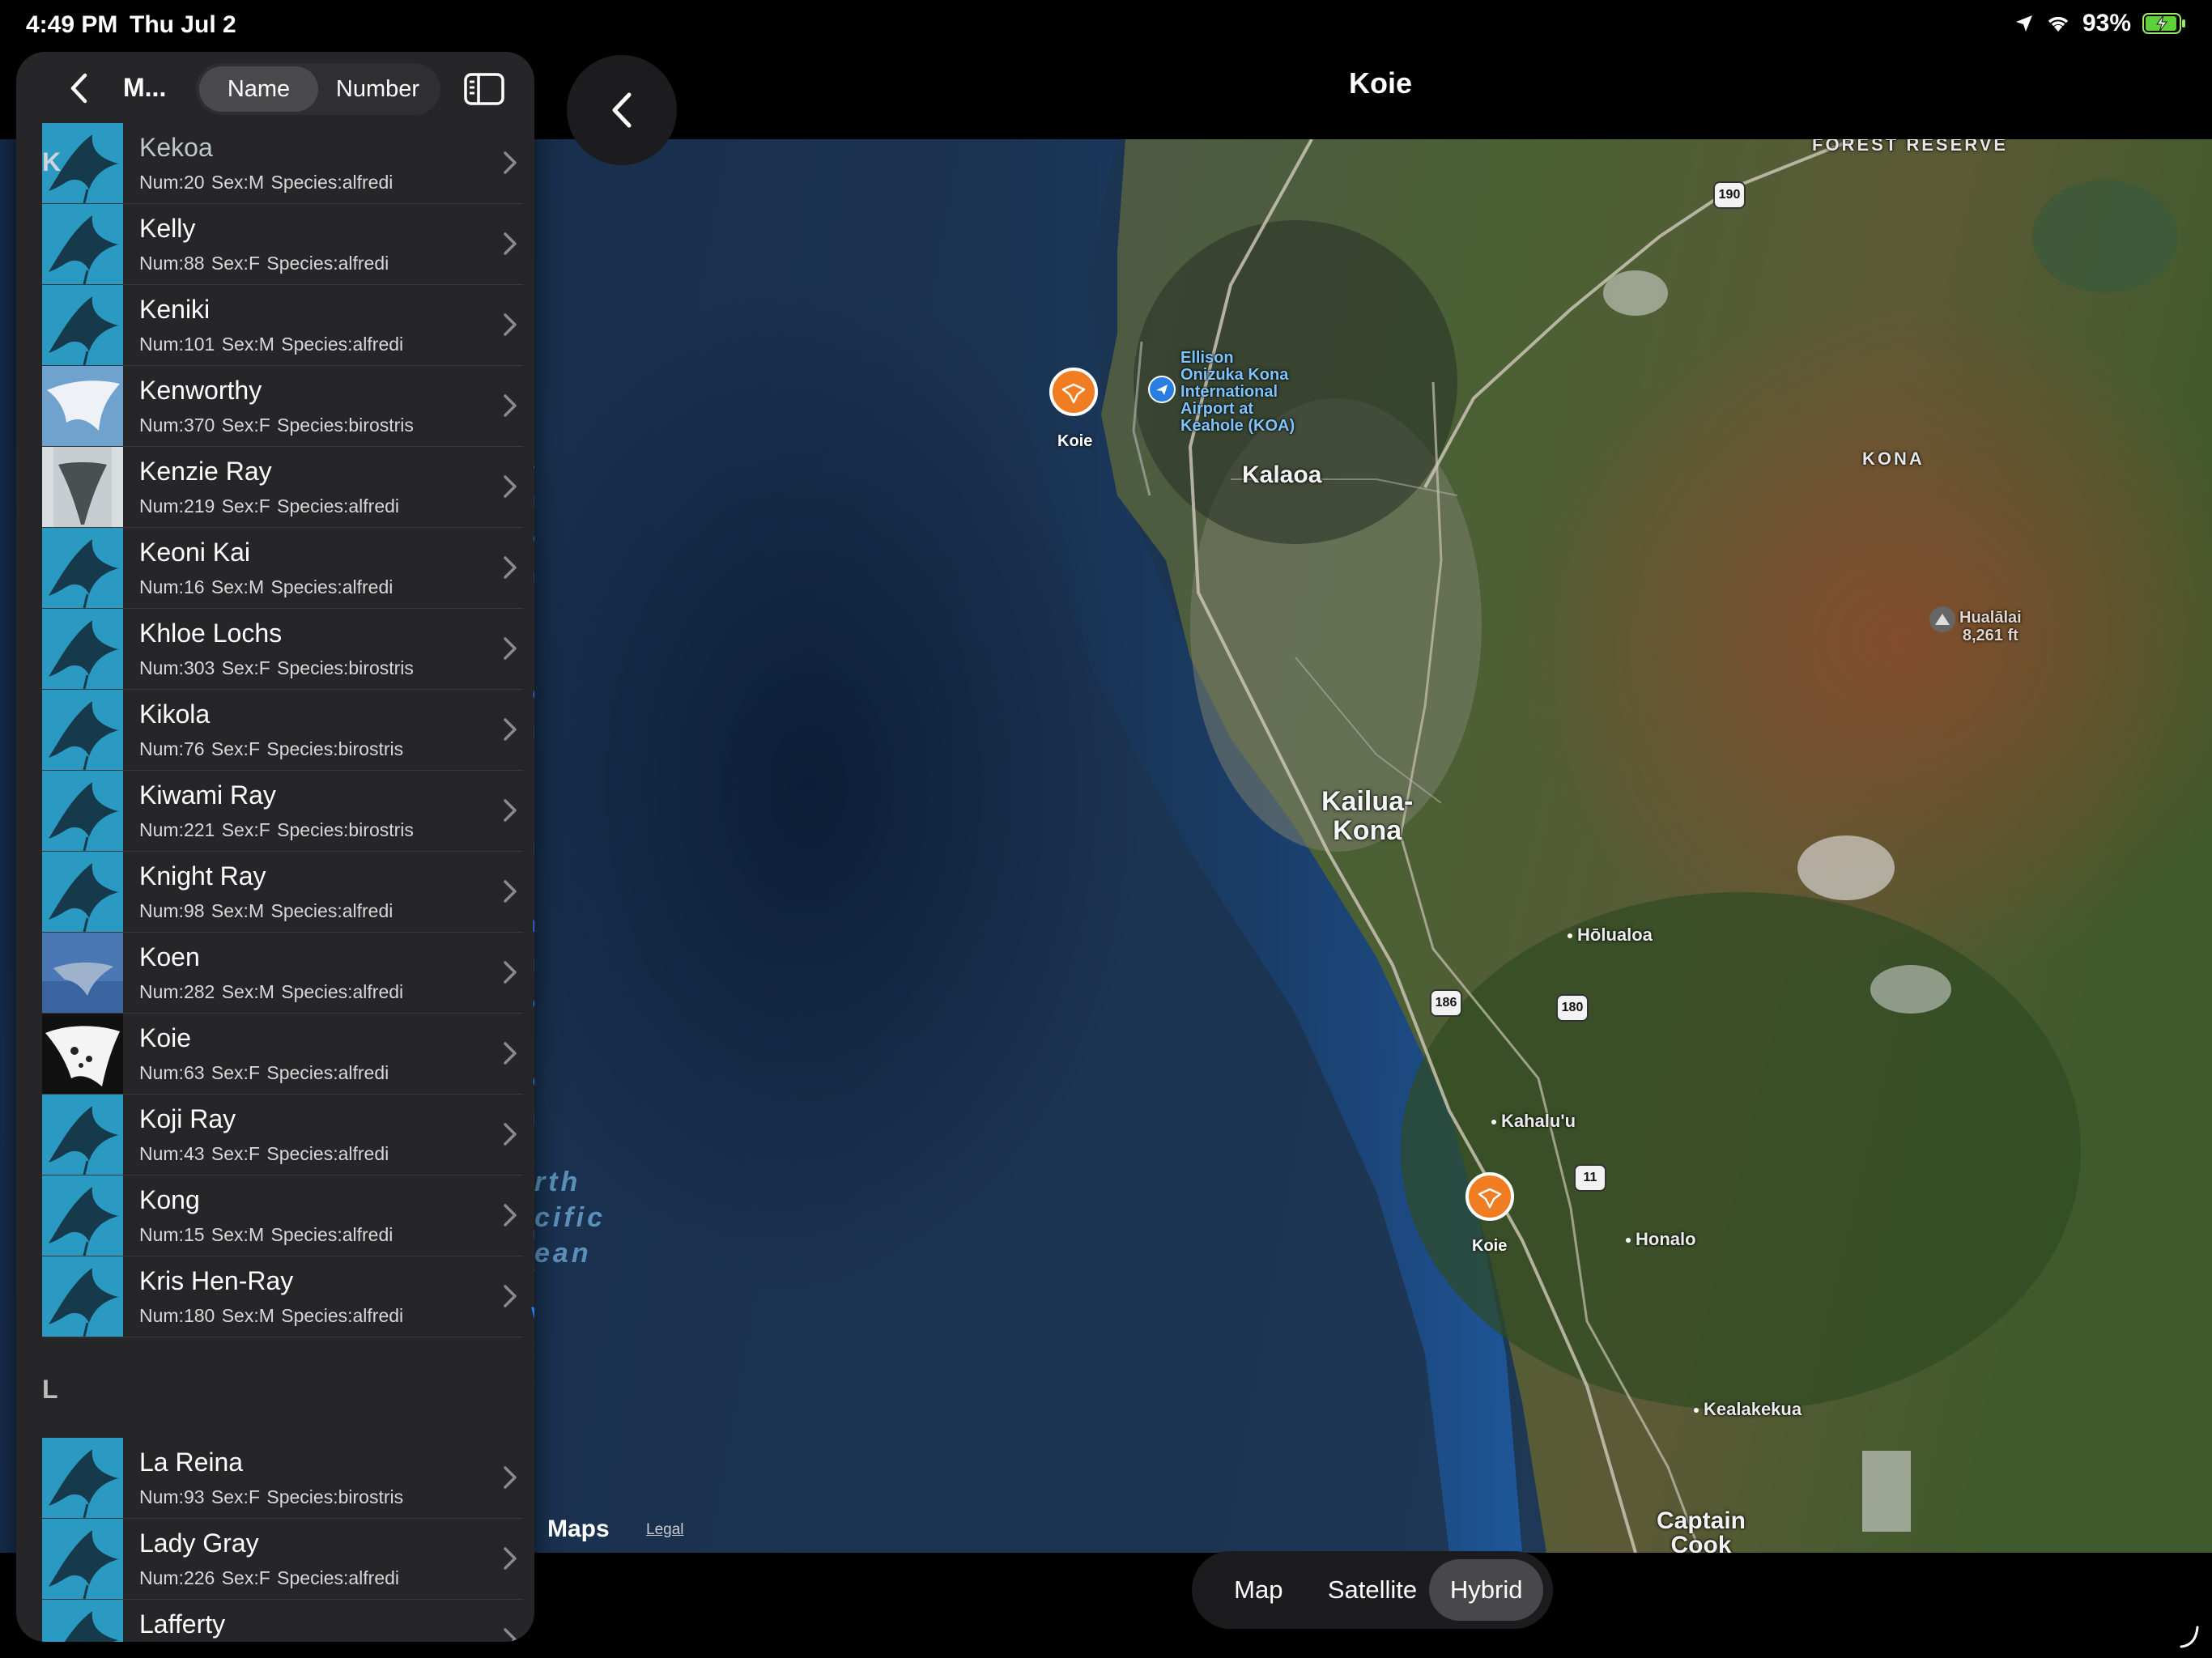  I want to click on map-label-kahaluu: Kahalu'u, so click(1533, 1121).